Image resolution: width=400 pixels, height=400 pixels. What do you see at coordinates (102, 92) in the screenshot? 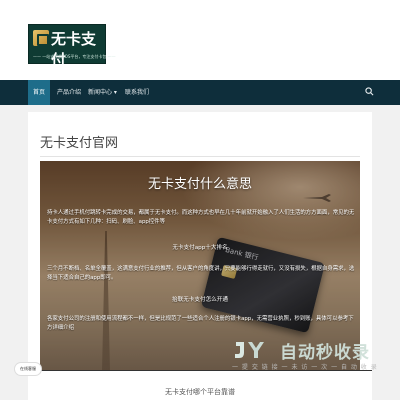
I see `nav-item-news: 新闻中心 ▾` at bounding box center [102, 92].